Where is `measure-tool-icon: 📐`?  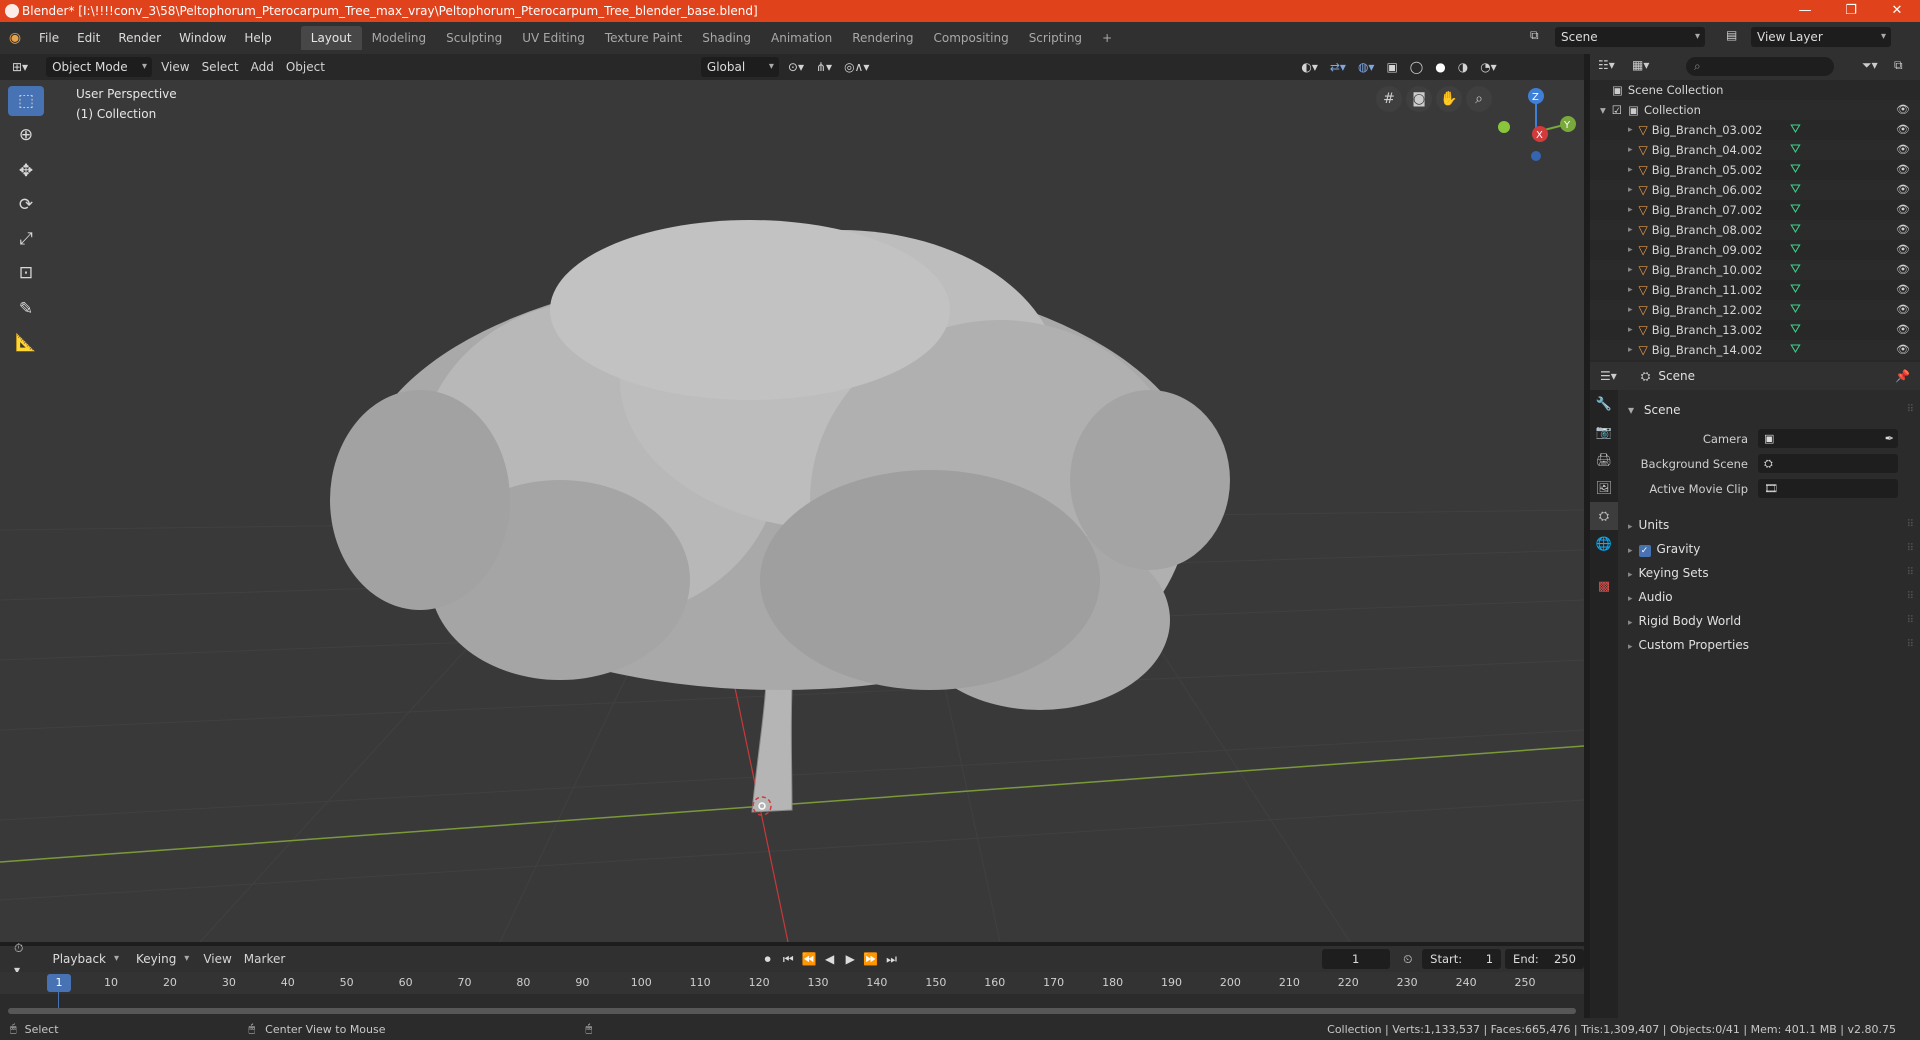
measure-tool-icon: 📐 is located at coordinates (26, 343).